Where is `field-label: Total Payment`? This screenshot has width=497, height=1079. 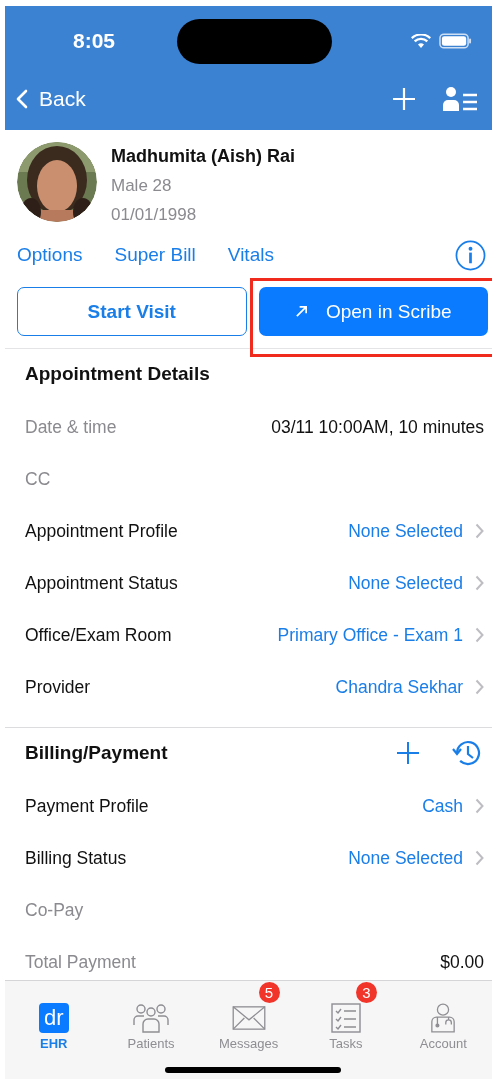 field-label: Total Payment is located at coordinates (80, 962).